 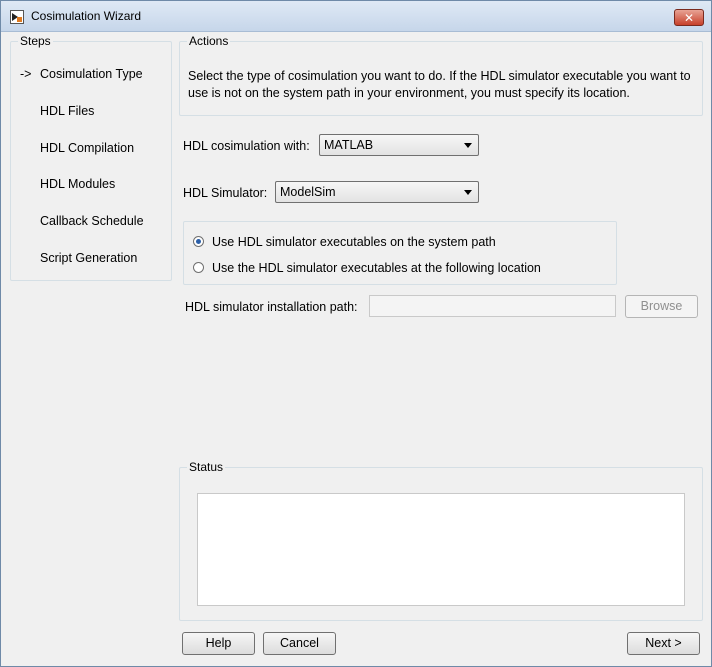 I want to click on help-button: Help, so click(x=218, y=643).